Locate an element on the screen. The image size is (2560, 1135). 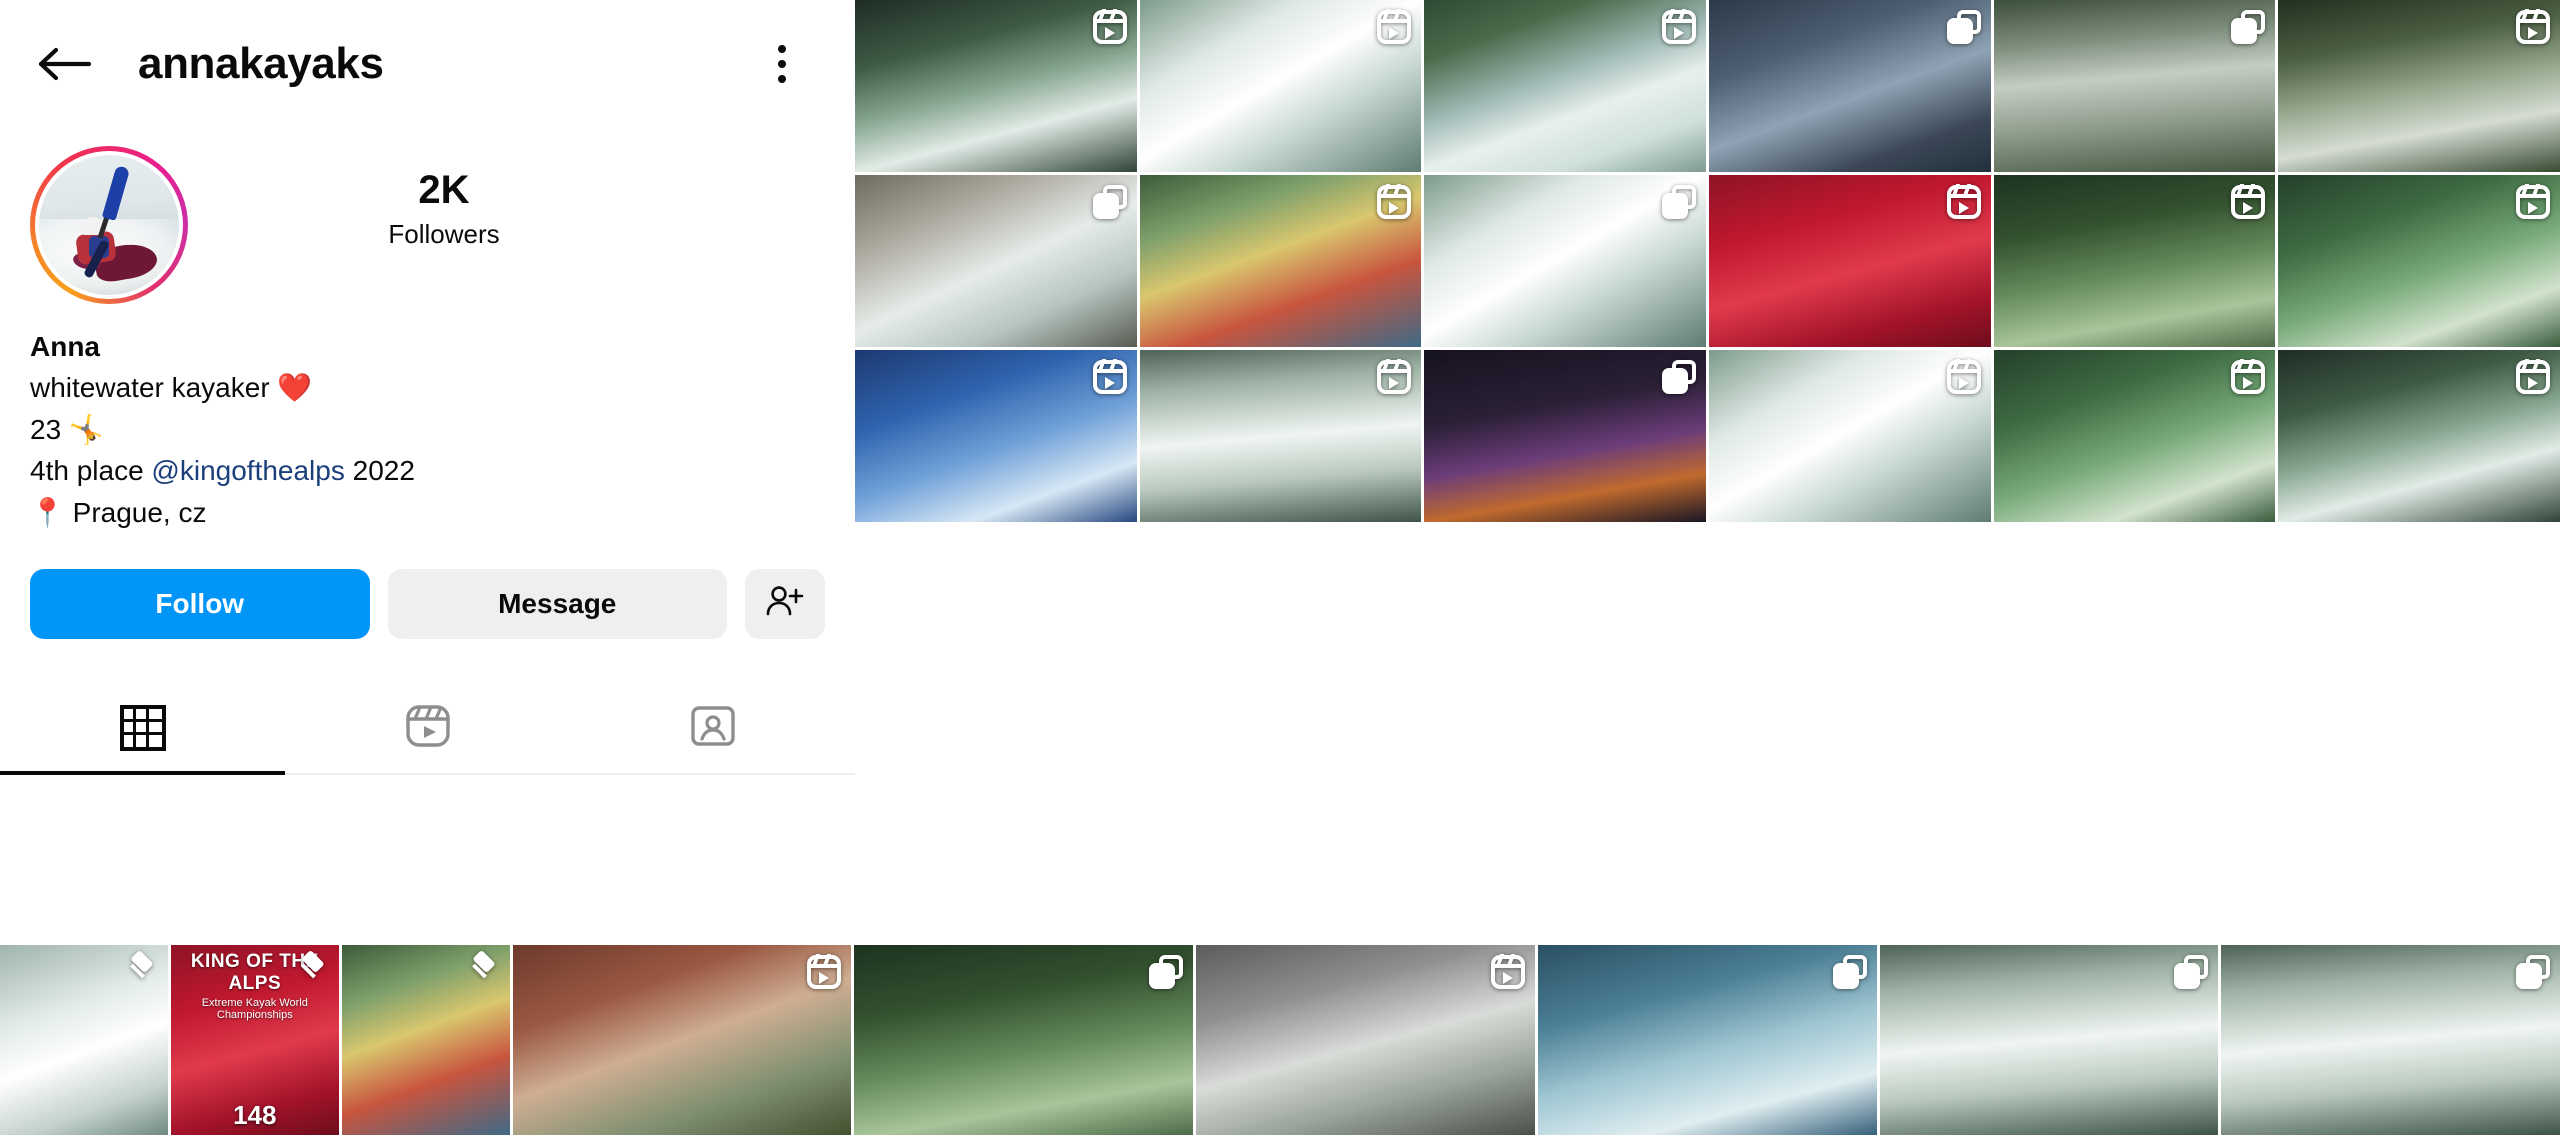
add-person-icon is located at coordinates (785, 604).